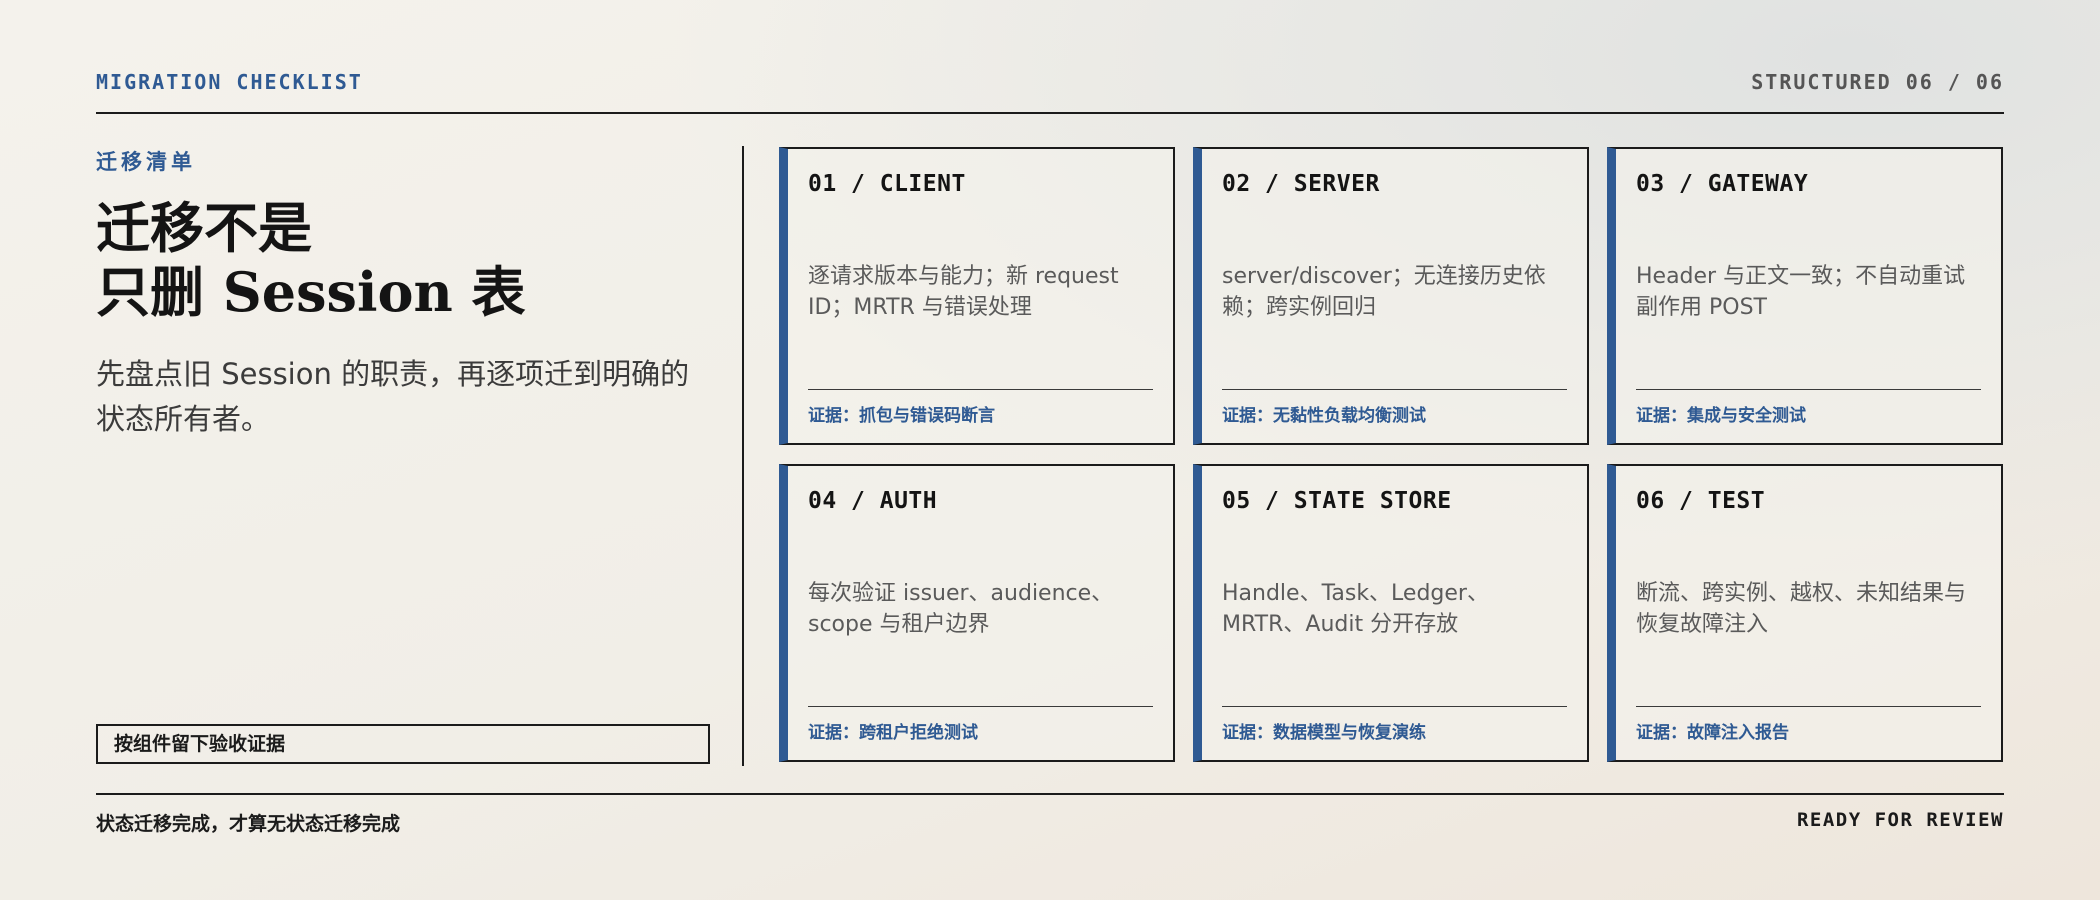 The height and width of the screenshot is (900, 2100). Describe the element at coordinates (1384, 292) in the screenshot. I see `card-body: server/discover；无连接历史依赖；跨实例回归` at that location.